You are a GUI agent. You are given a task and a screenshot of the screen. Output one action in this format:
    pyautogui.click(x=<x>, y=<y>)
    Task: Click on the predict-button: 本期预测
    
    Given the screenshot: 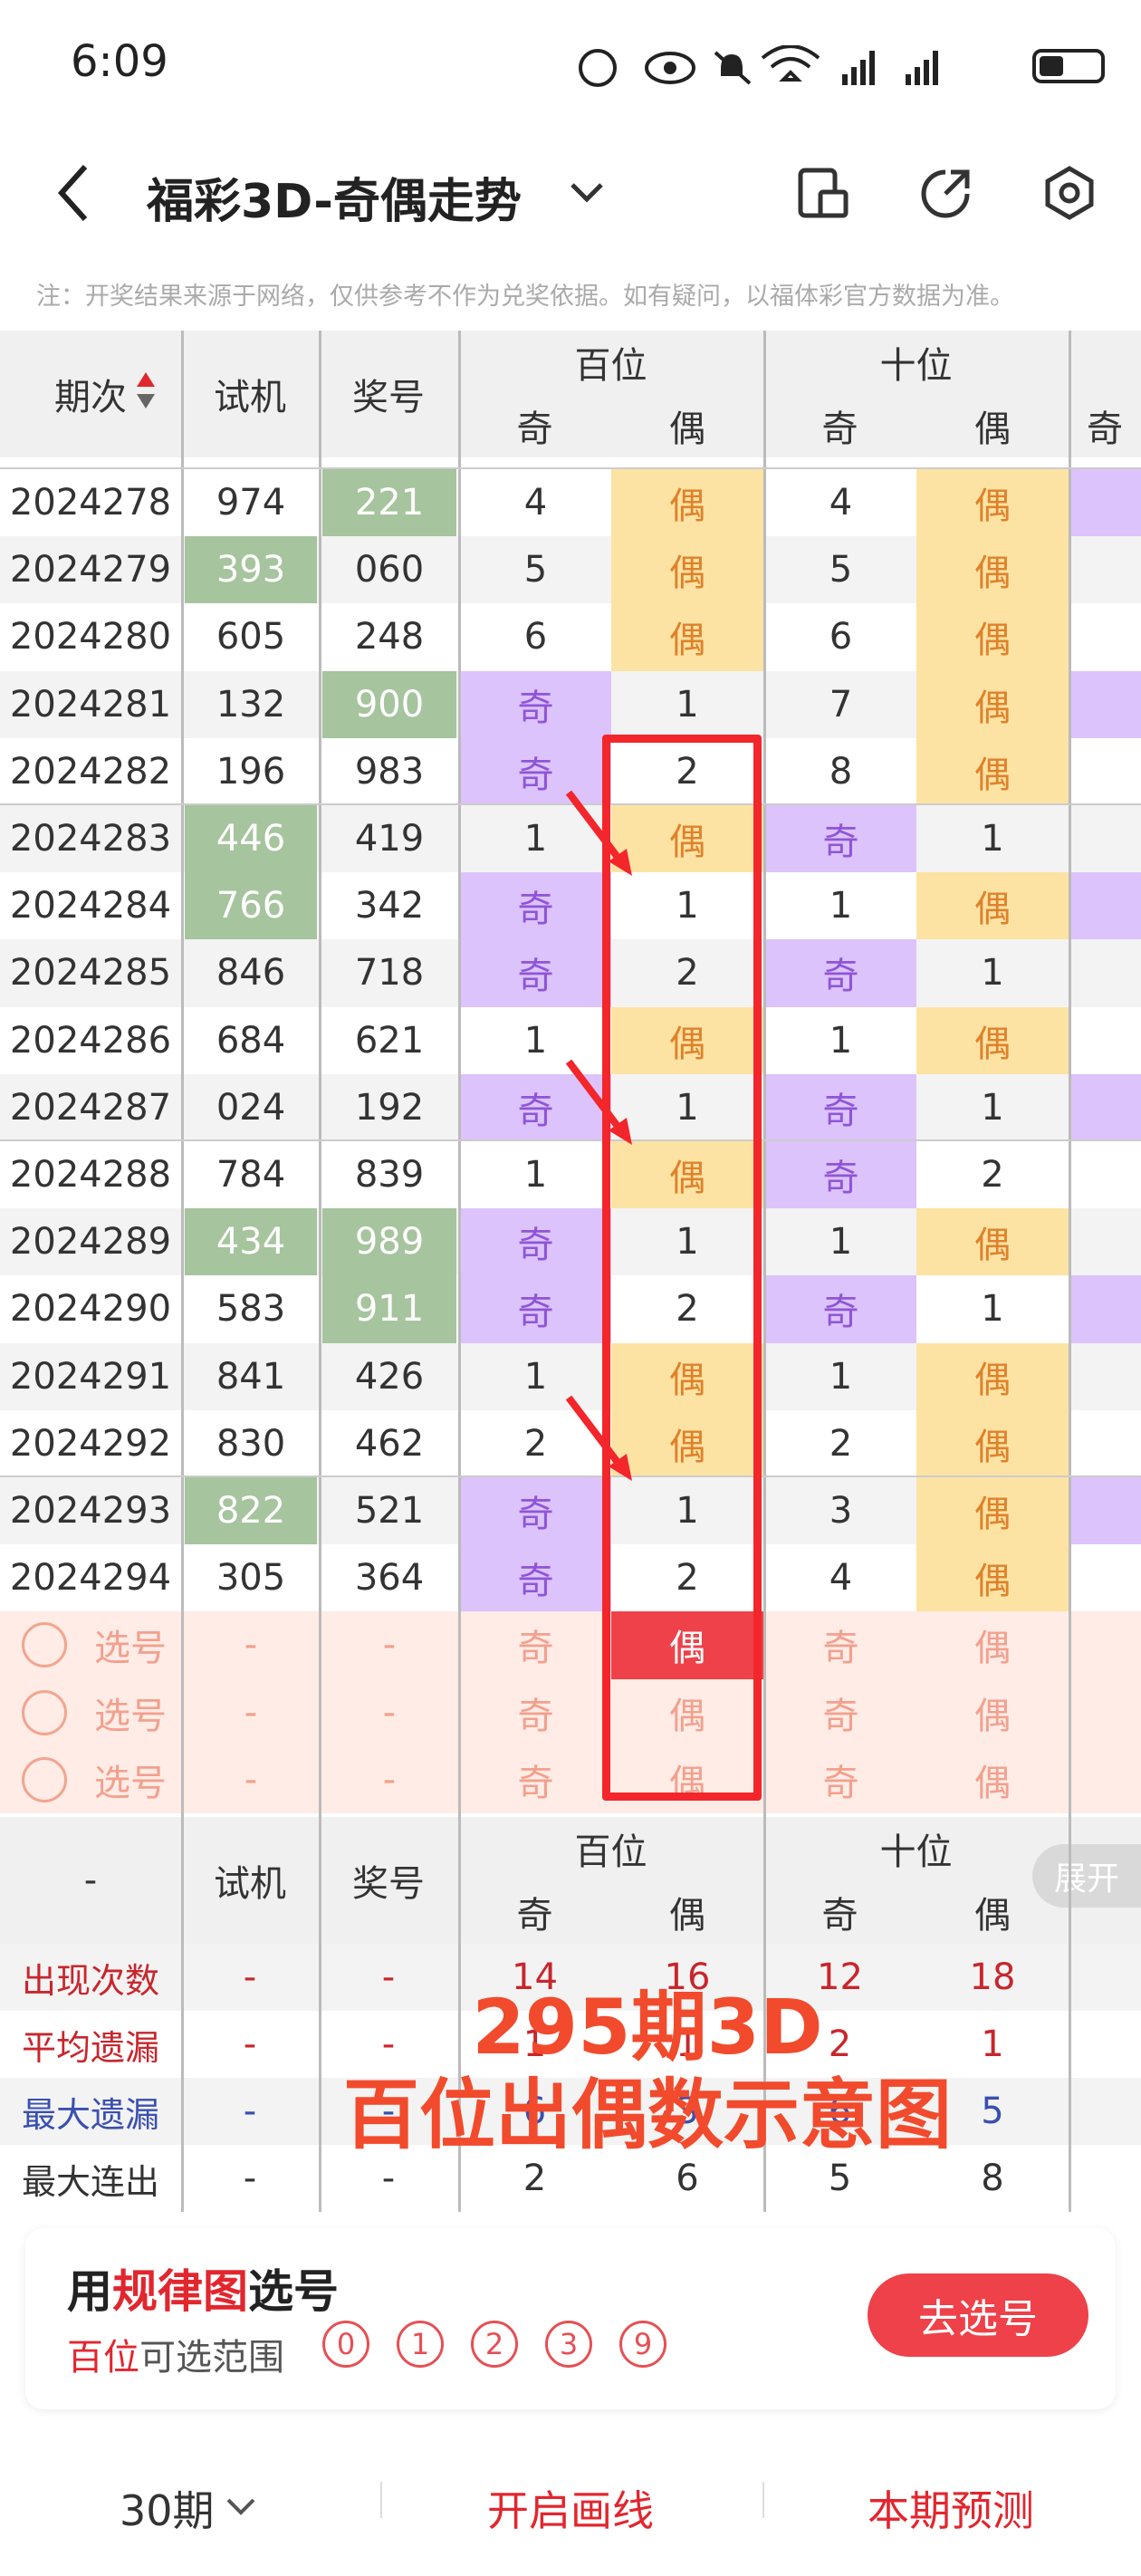 What is the action you would take?
    pyautogui.click(x=951, y=2508)
    